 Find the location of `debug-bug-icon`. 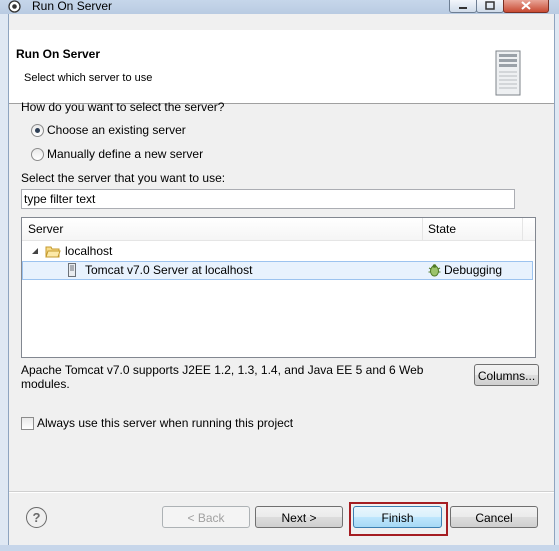

debug-bug-icon is located at coordinates (434, 270).